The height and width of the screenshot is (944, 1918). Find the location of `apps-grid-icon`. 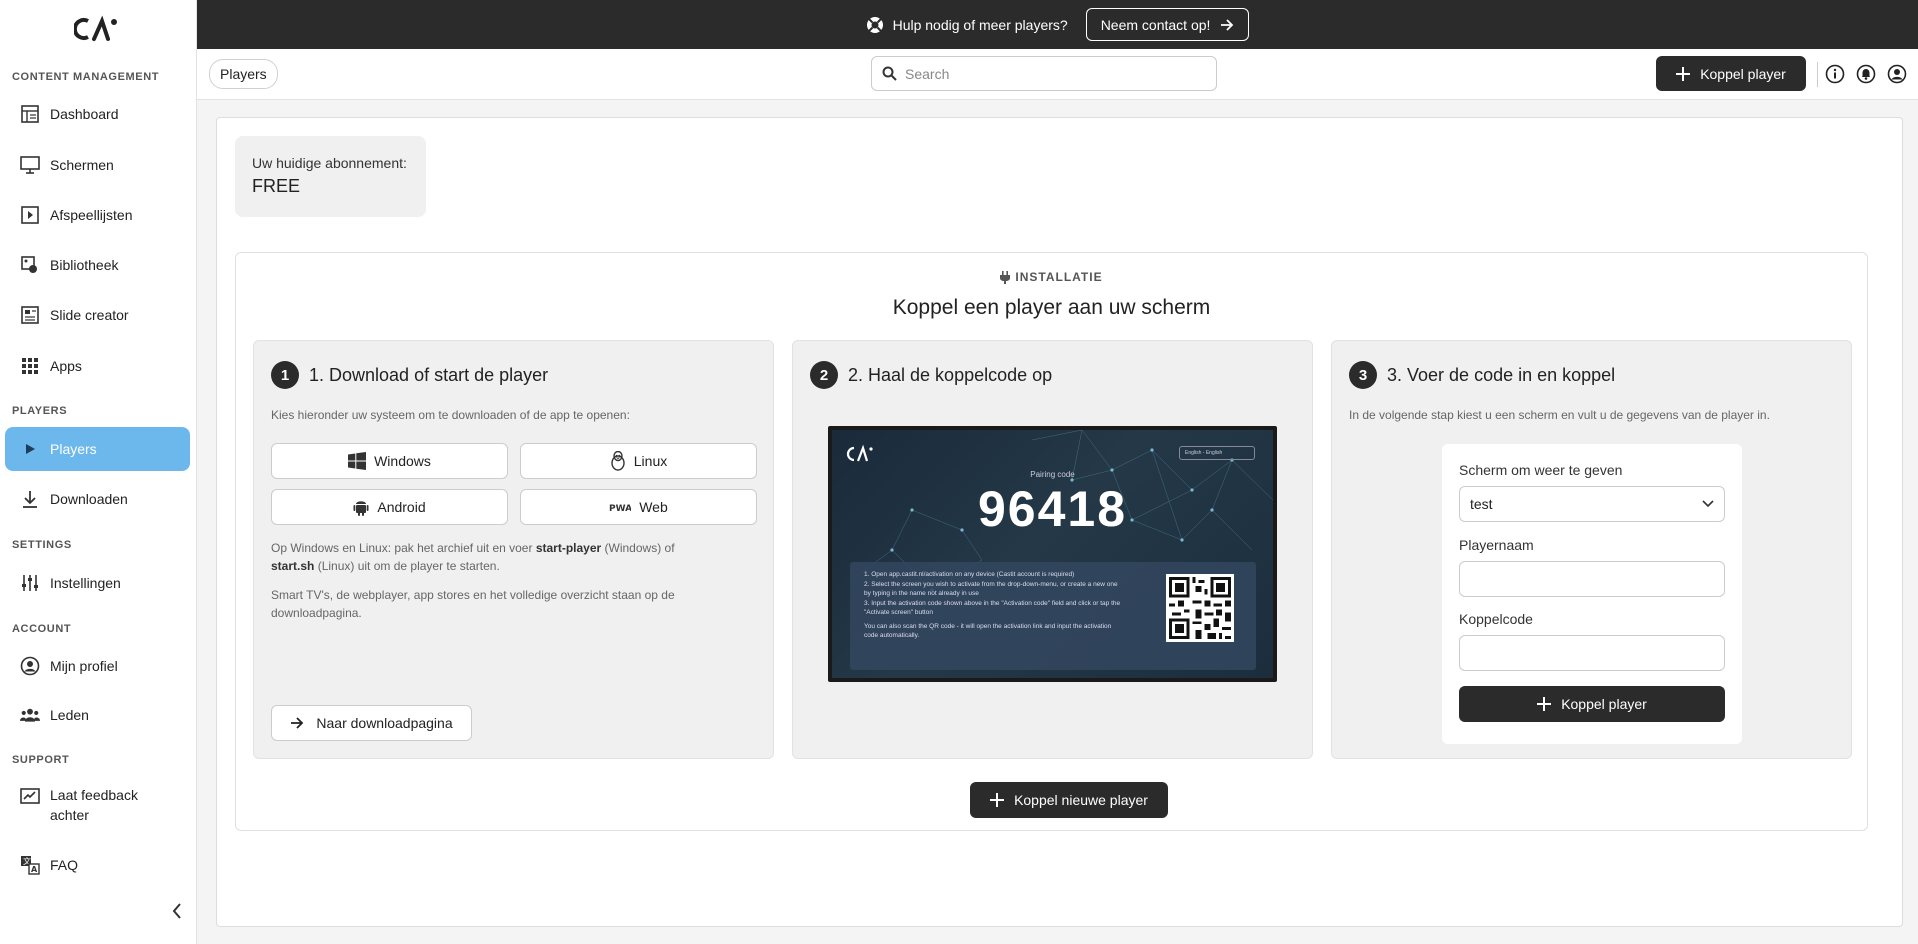

apps-grid-icon is located at coordinates (30, 366).